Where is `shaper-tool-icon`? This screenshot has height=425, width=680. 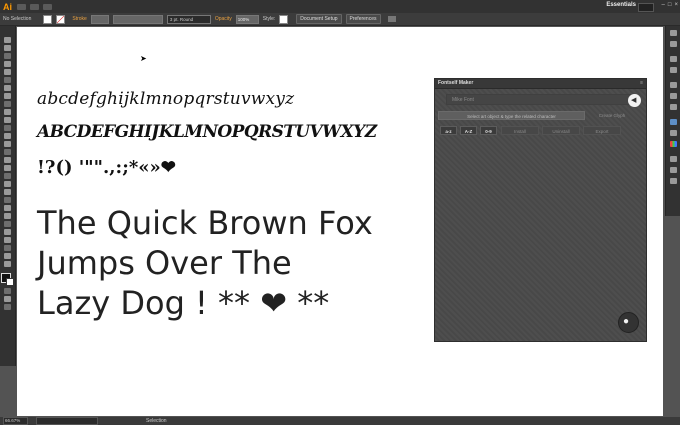
shaper-tool-icon is located at coordinates (7, 128).